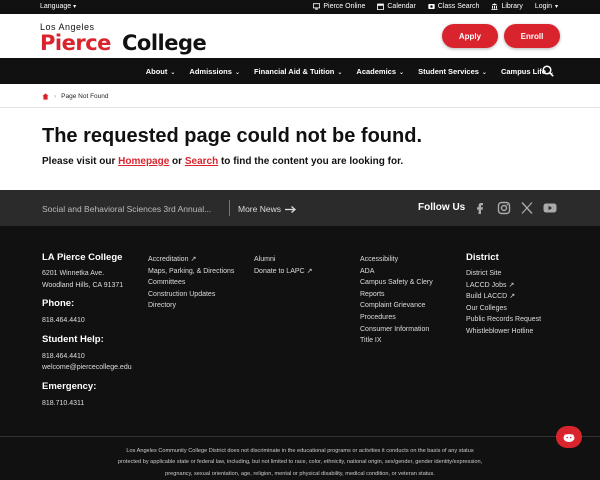  Describe the element at coordinates (431, 6) in the screenshot. I see `class-search-icon` at that location.